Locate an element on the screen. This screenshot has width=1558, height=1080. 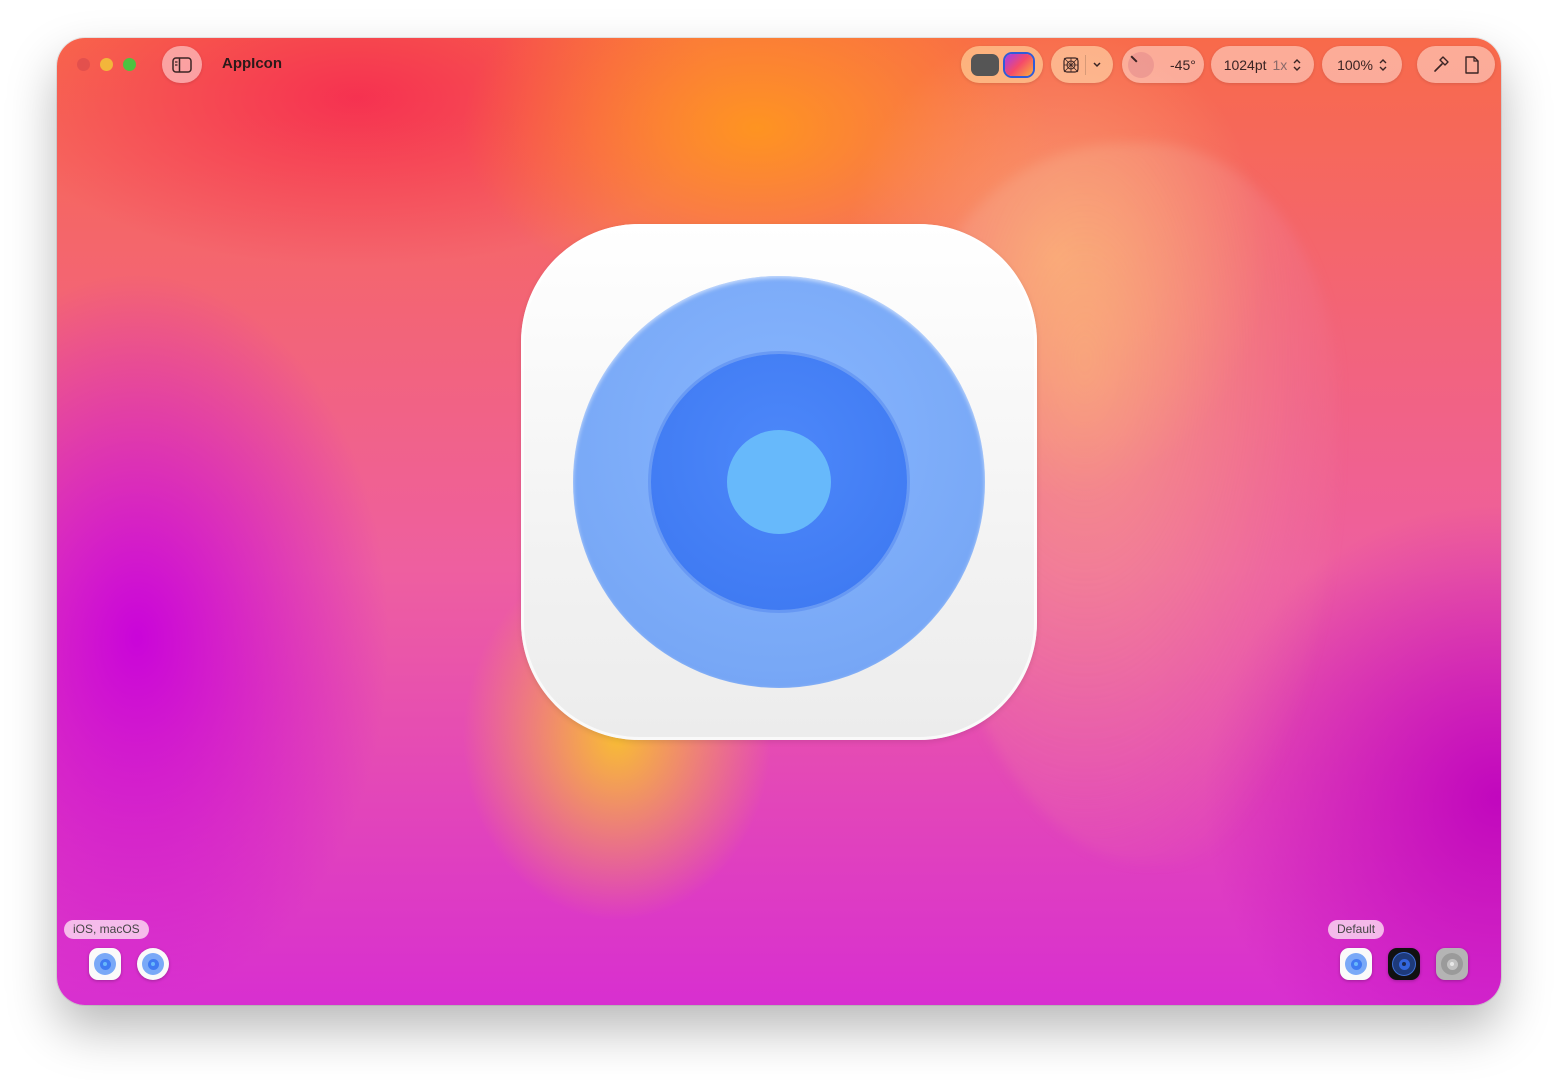
angle-dial-icon is located at coordinates (1141, 64).